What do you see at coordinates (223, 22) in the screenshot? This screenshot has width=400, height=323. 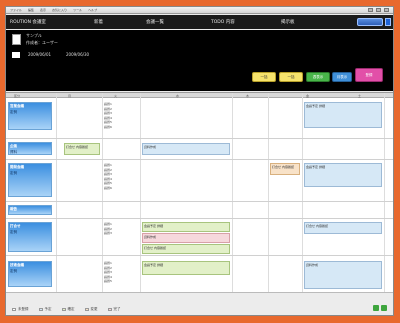 I see `nav-item-todo: TODO 内容` at bounding box center [223, 22].